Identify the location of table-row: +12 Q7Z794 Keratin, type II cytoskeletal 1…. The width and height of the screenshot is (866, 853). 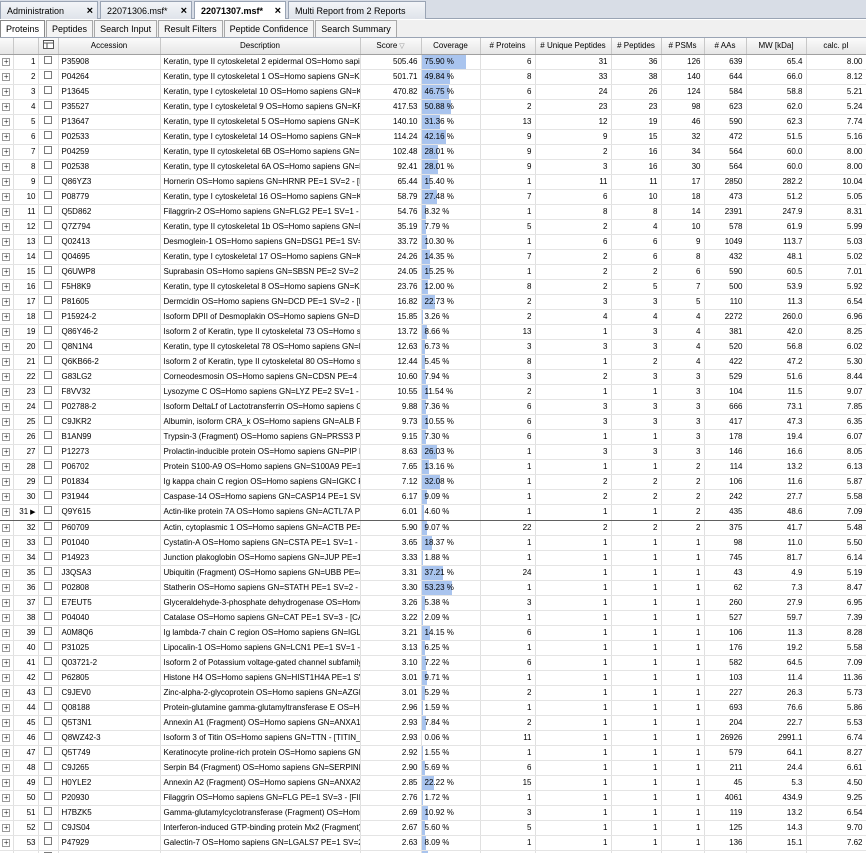
(433, 227).